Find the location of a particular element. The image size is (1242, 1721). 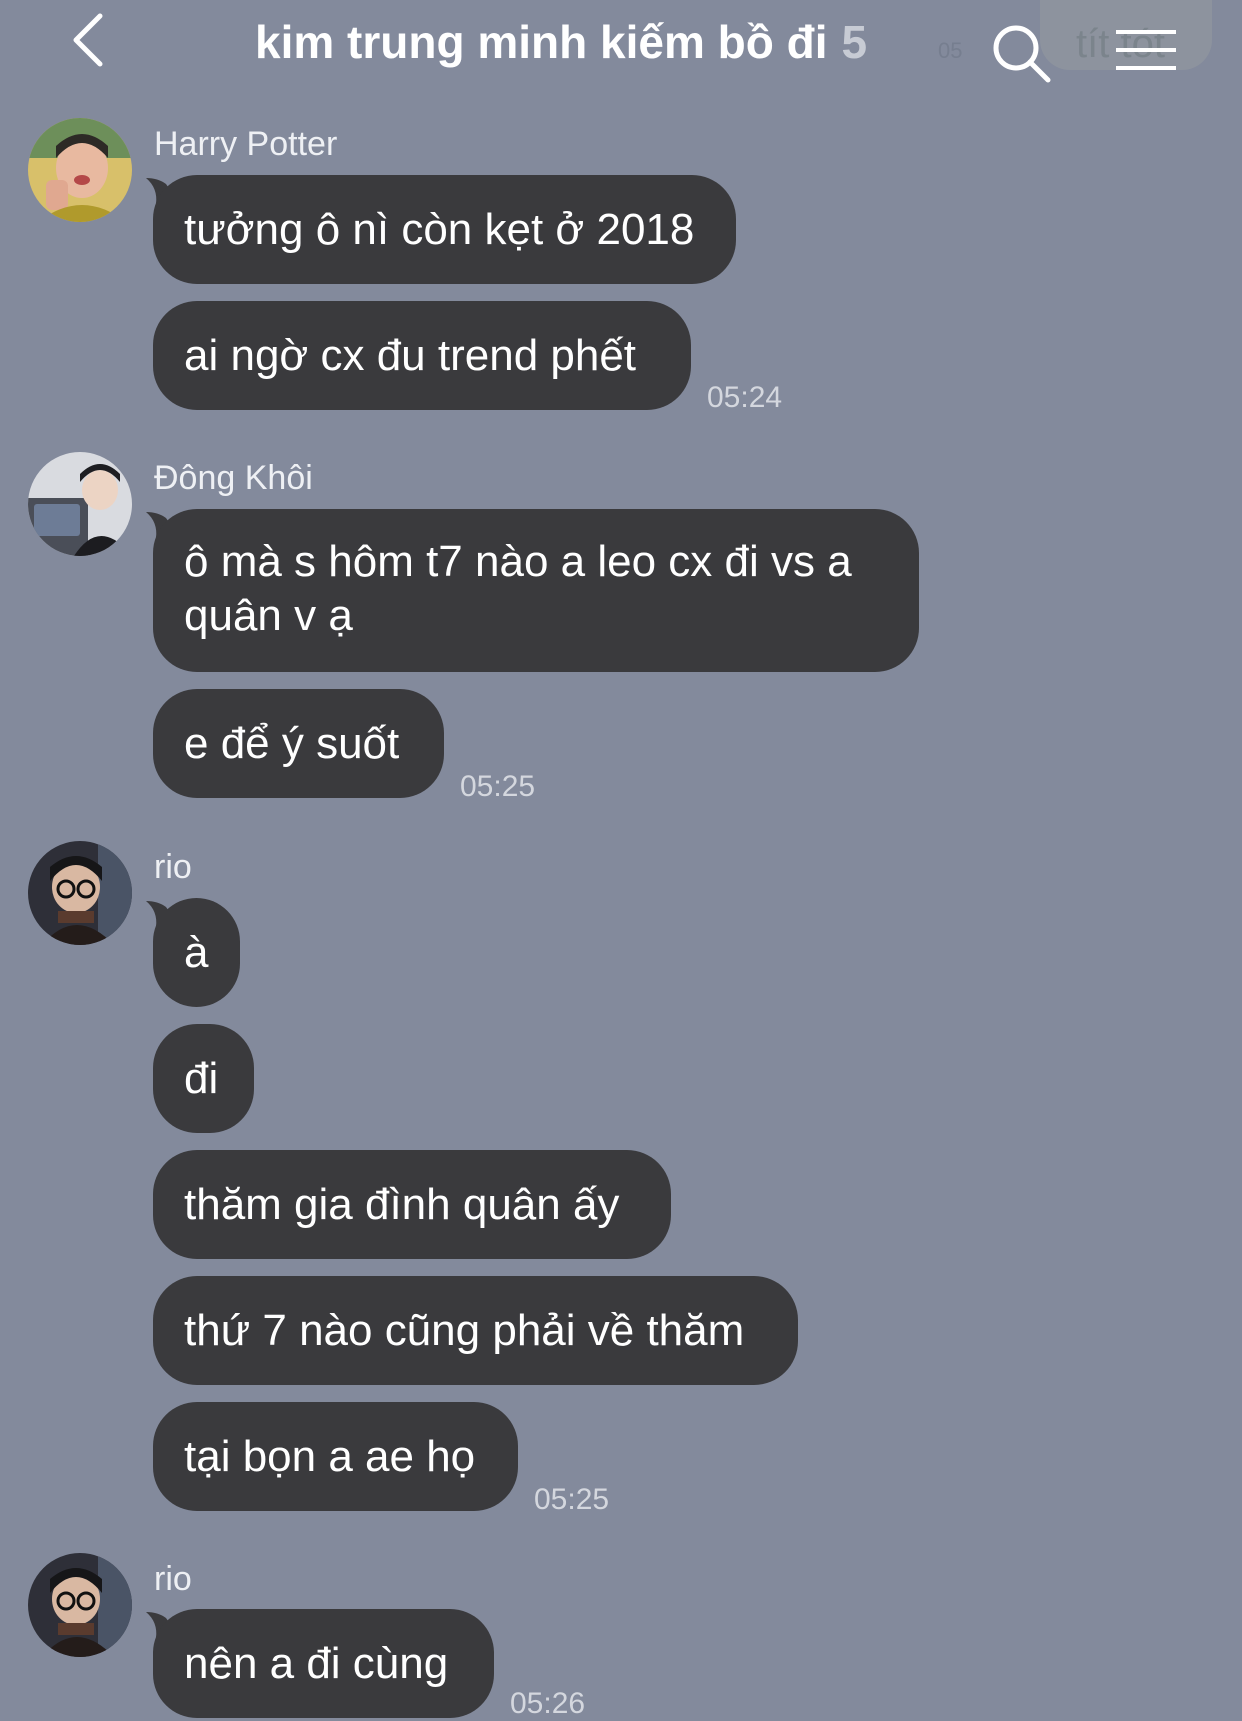

sender-name: Harry Potter is located at coordinates (246, 144).